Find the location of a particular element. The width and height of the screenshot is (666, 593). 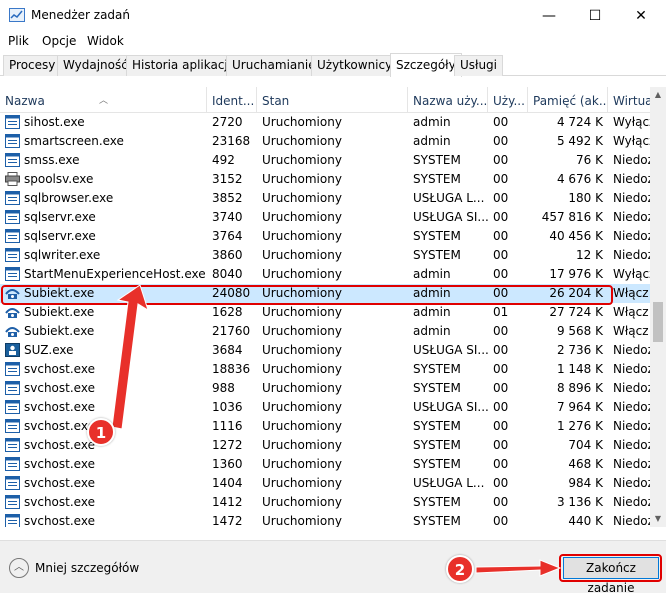

cell-mem: 3 136 K is located at coordinates (579, 502).